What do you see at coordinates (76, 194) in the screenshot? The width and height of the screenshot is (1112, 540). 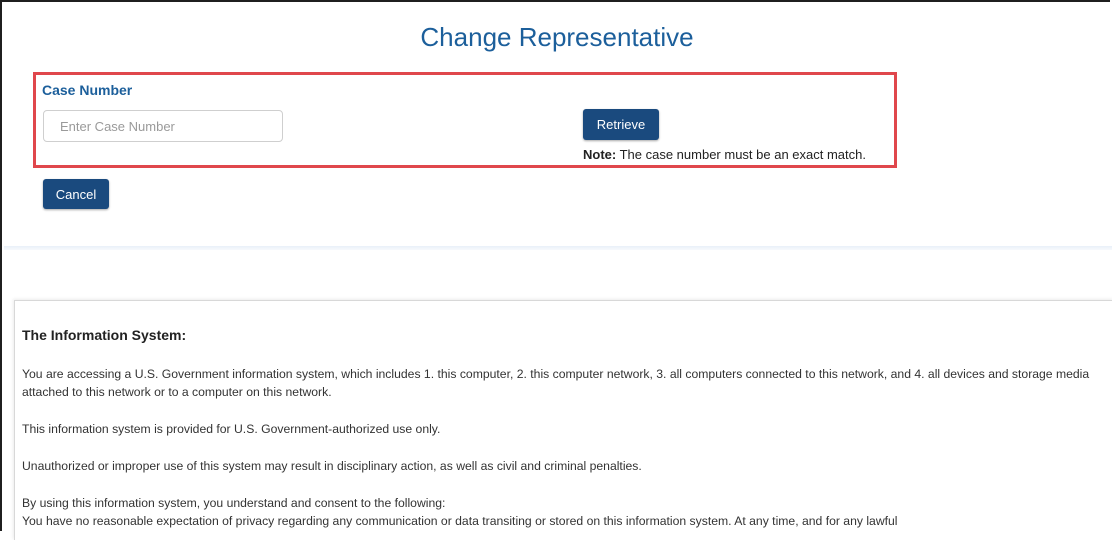 I see `cancel-button: Cancel` at bounding box center [76, 194].